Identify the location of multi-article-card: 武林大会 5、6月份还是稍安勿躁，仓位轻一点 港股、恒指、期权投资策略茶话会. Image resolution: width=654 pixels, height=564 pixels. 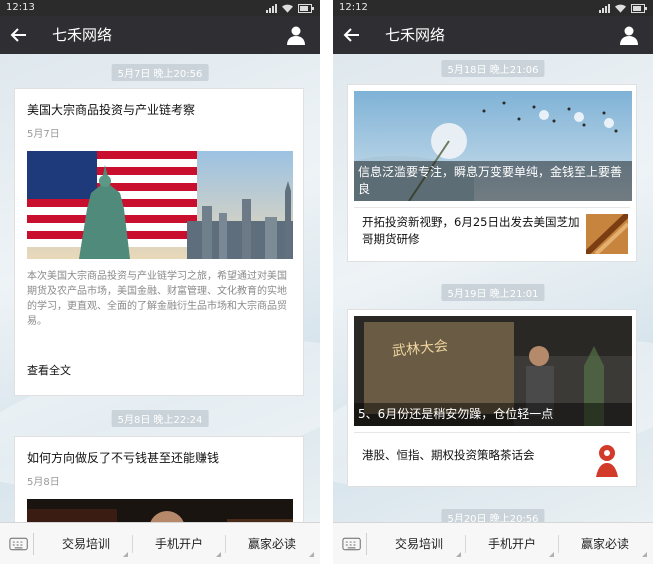
(492, 398).